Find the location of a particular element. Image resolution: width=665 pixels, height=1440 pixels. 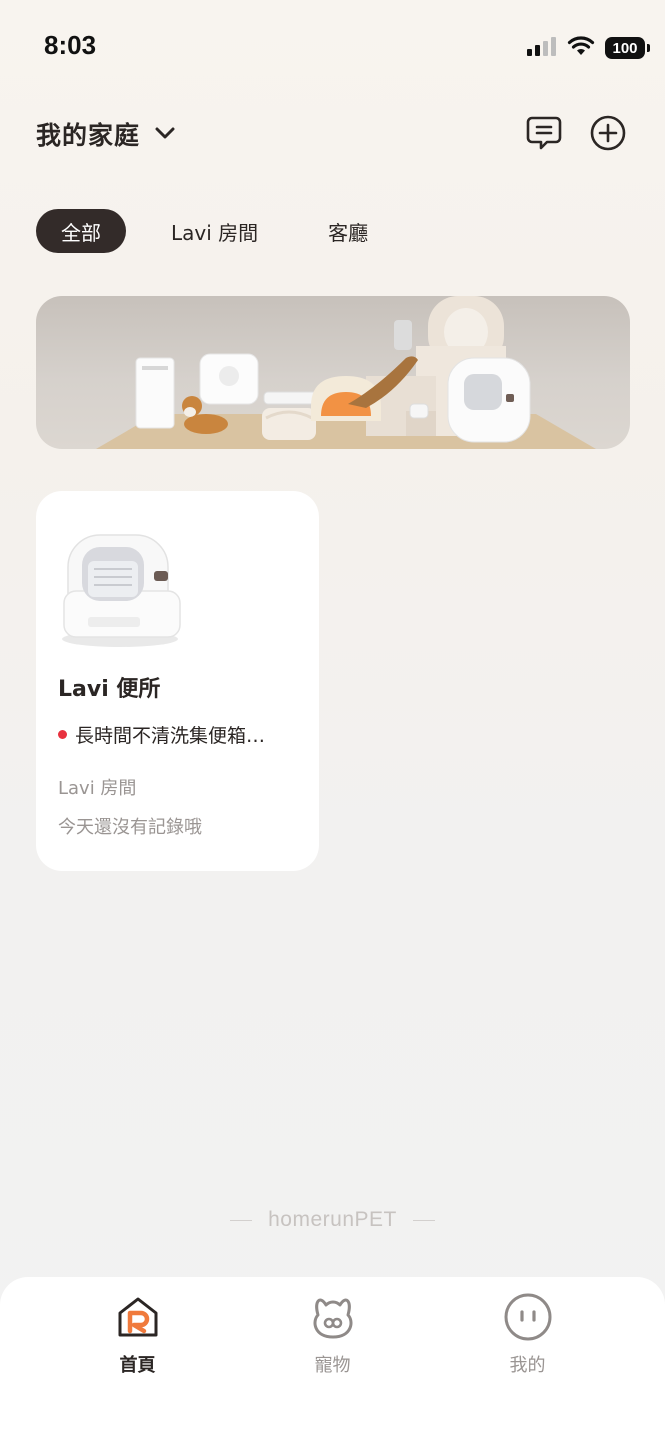

message-icon is located at coordinates (544, 135).